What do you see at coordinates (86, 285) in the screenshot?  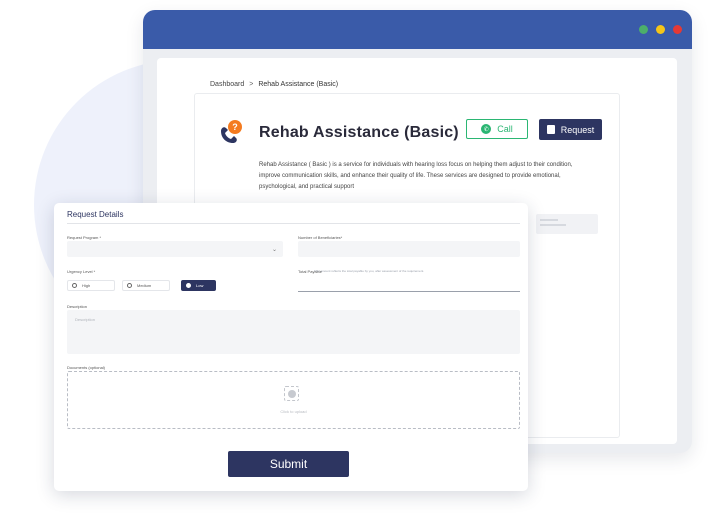 I see `urgency-option-label: High` at bounding box center [86, 285].